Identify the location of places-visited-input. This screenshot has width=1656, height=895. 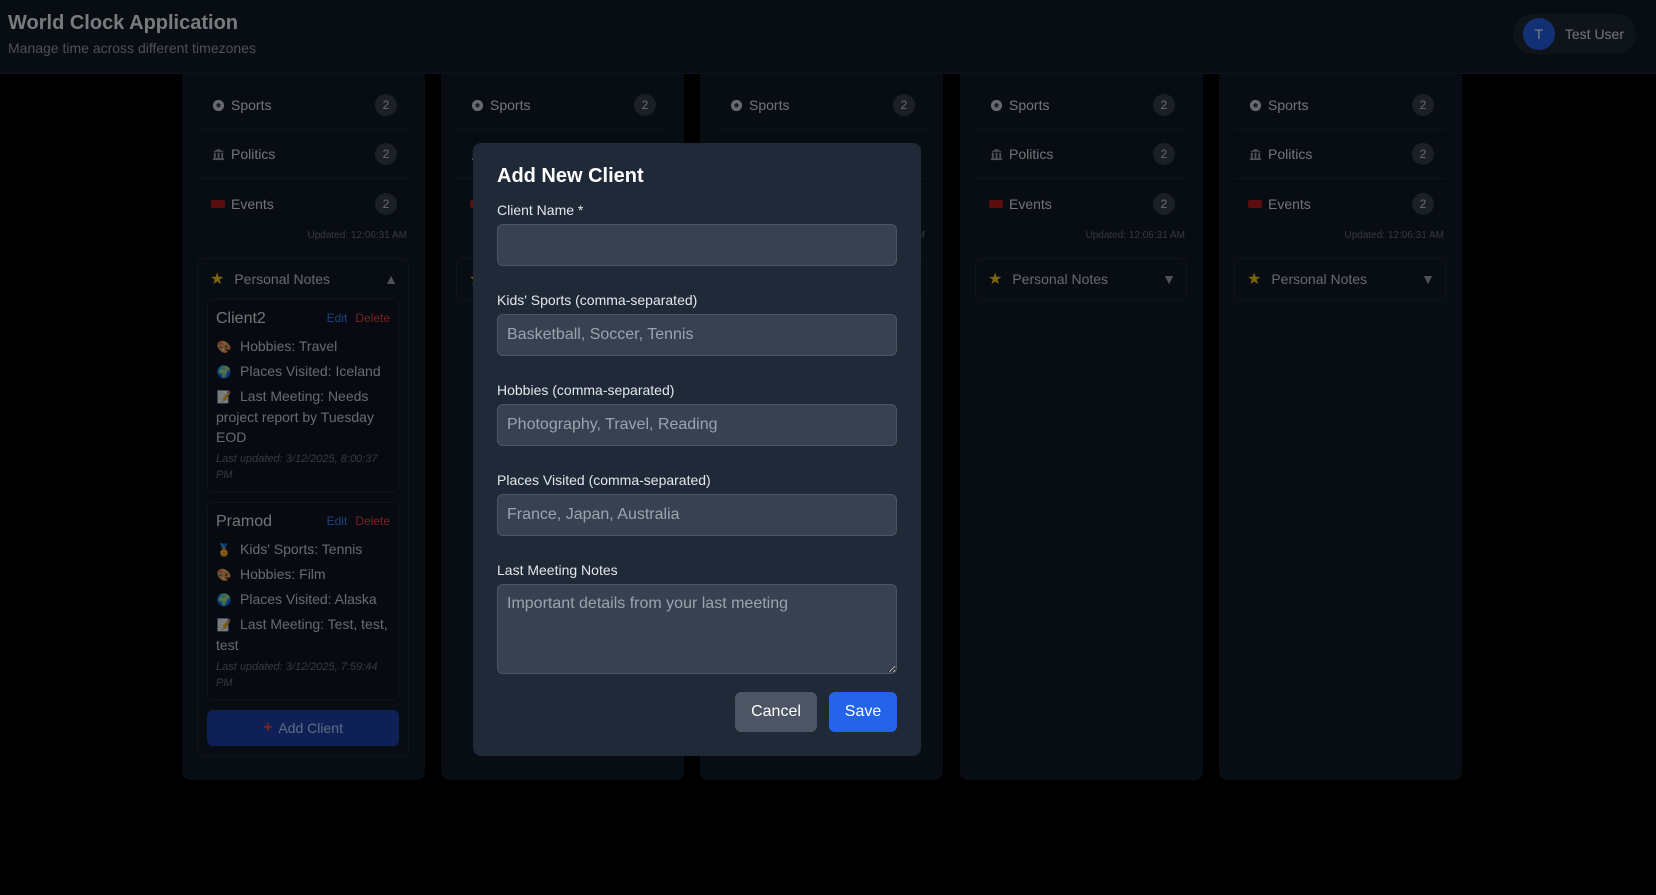
(697, 515).